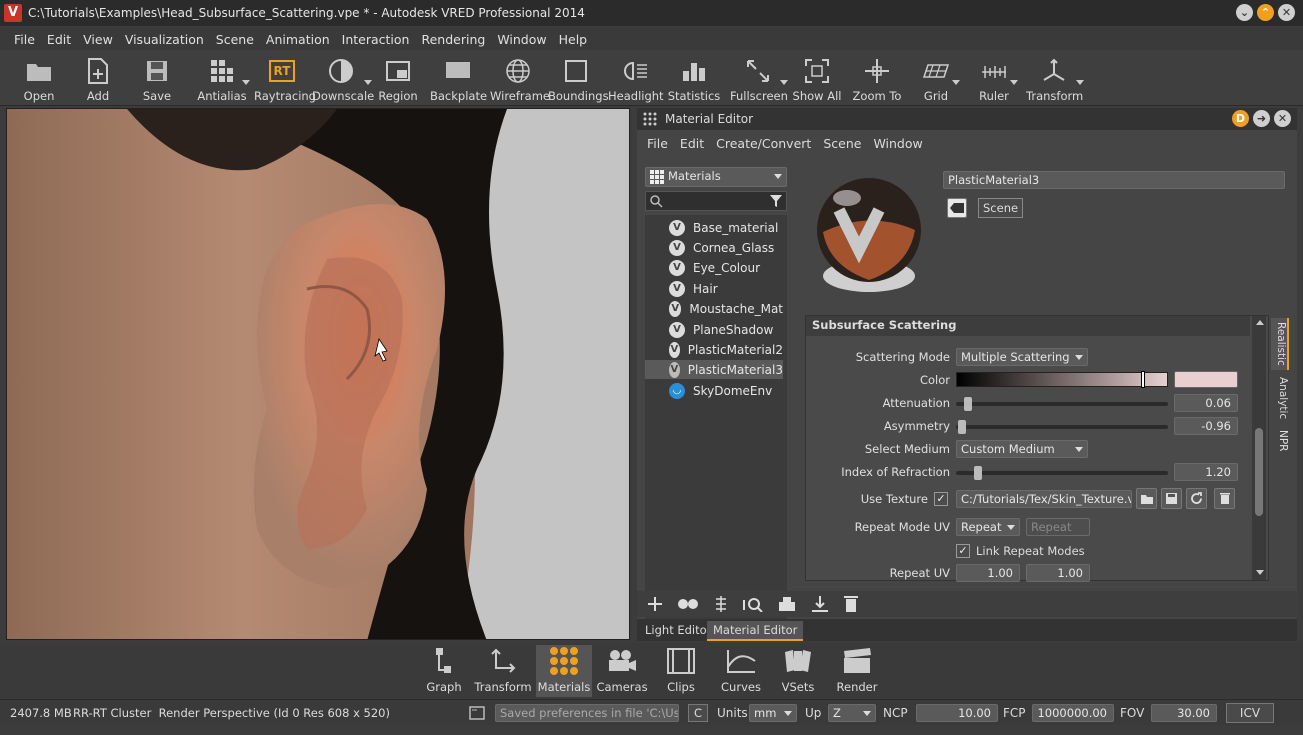 This screenshot has width=1303, height=735. What do you see at coordinates (714, 267) in the screenshot?
I see `tree-item-eye-colour: V Eye_Colour` at bounding box center [714, 267].